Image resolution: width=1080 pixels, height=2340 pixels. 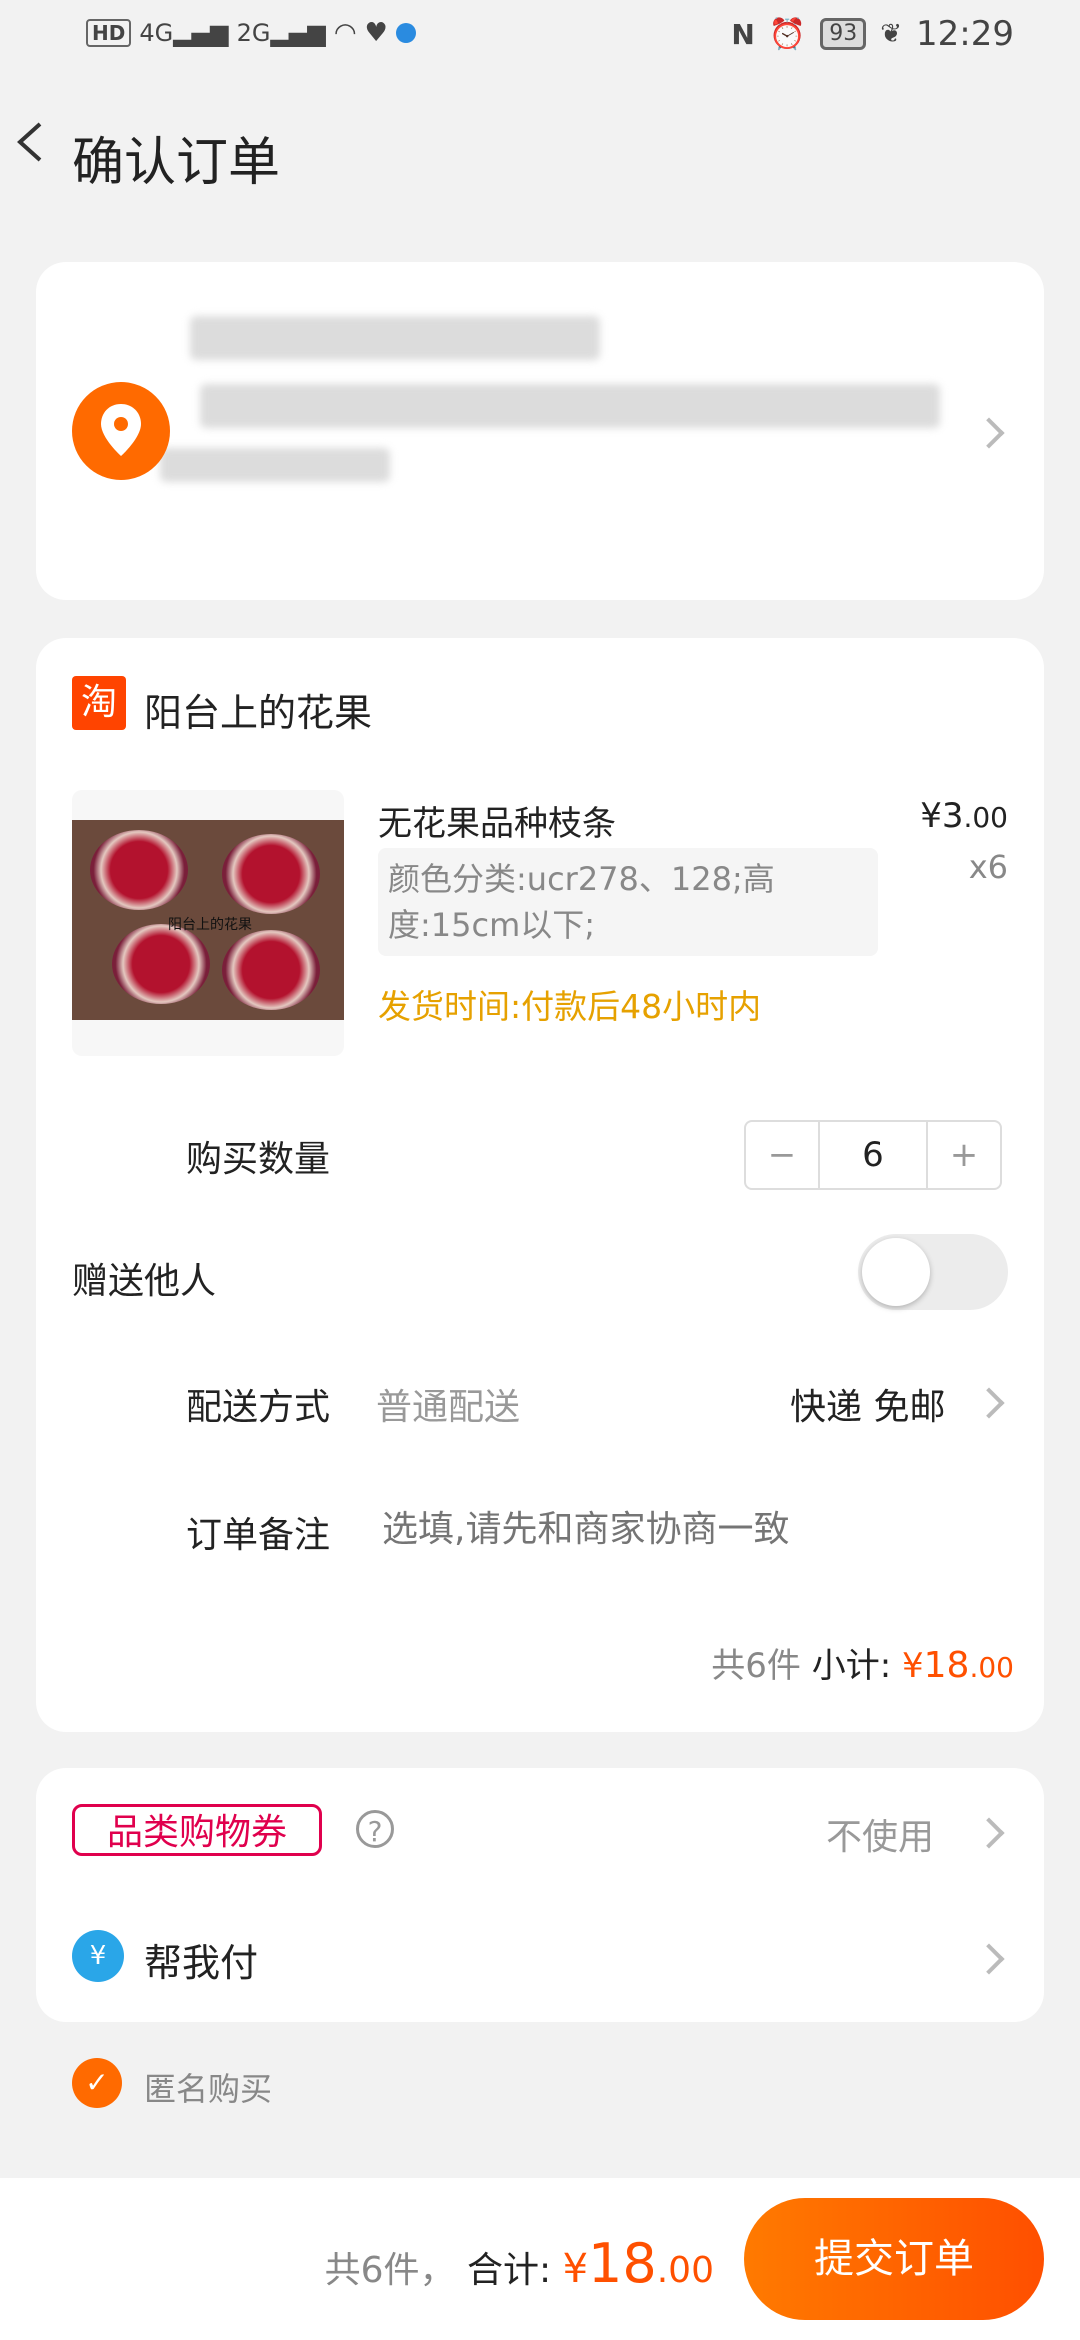 I want to click on shop-name: 阳台上的花果, so click(x=258, y=709).